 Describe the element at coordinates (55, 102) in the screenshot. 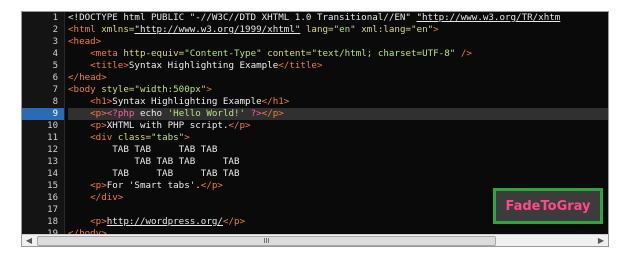

I see `line-number: 8` at that location.